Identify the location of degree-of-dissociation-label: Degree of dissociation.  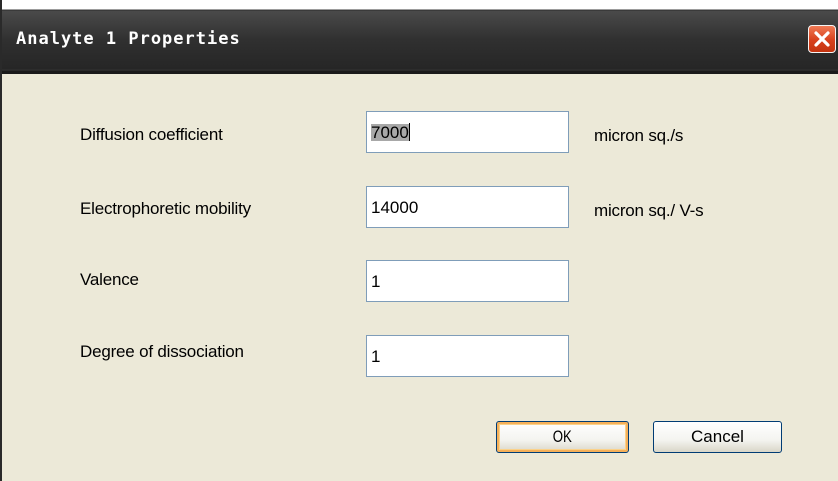
(162, 351).